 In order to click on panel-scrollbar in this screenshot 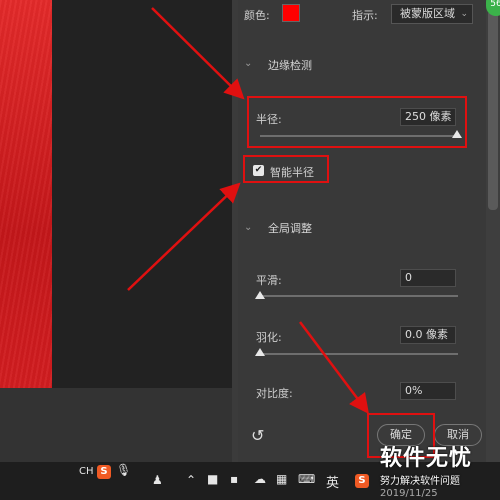, I will do `click(493, 231)`.